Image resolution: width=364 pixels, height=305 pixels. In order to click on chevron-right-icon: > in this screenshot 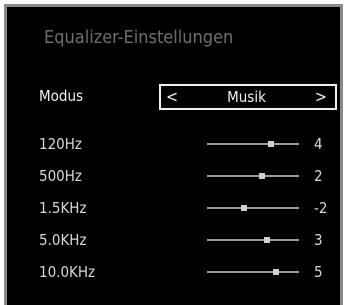, I will do `click(321, 97)`.